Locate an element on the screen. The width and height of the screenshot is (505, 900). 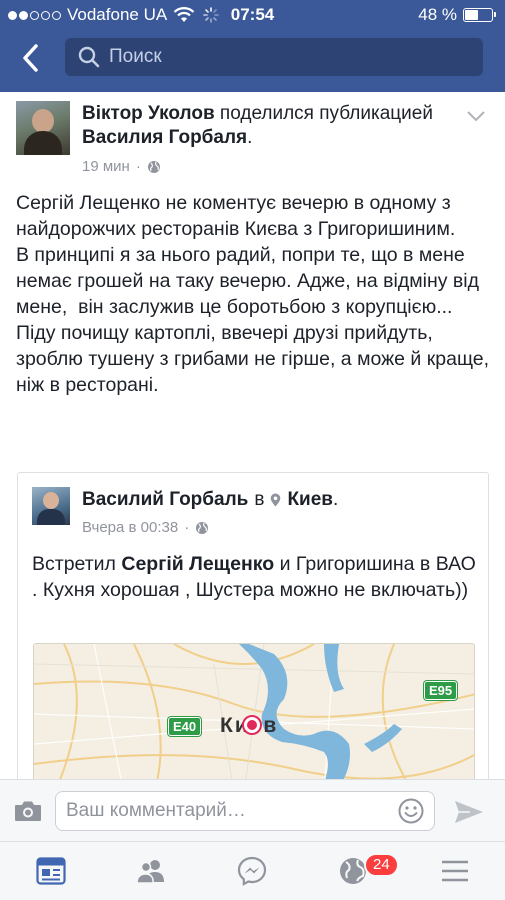
tagged-person: Сергій Лещенко is located at coordinates (197, 564).